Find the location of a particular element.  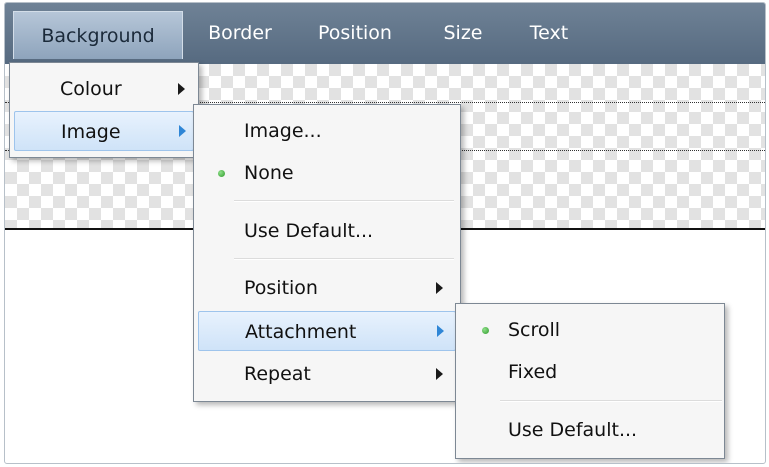

menu-item-label: Colour is located at coordinates (91, 89).